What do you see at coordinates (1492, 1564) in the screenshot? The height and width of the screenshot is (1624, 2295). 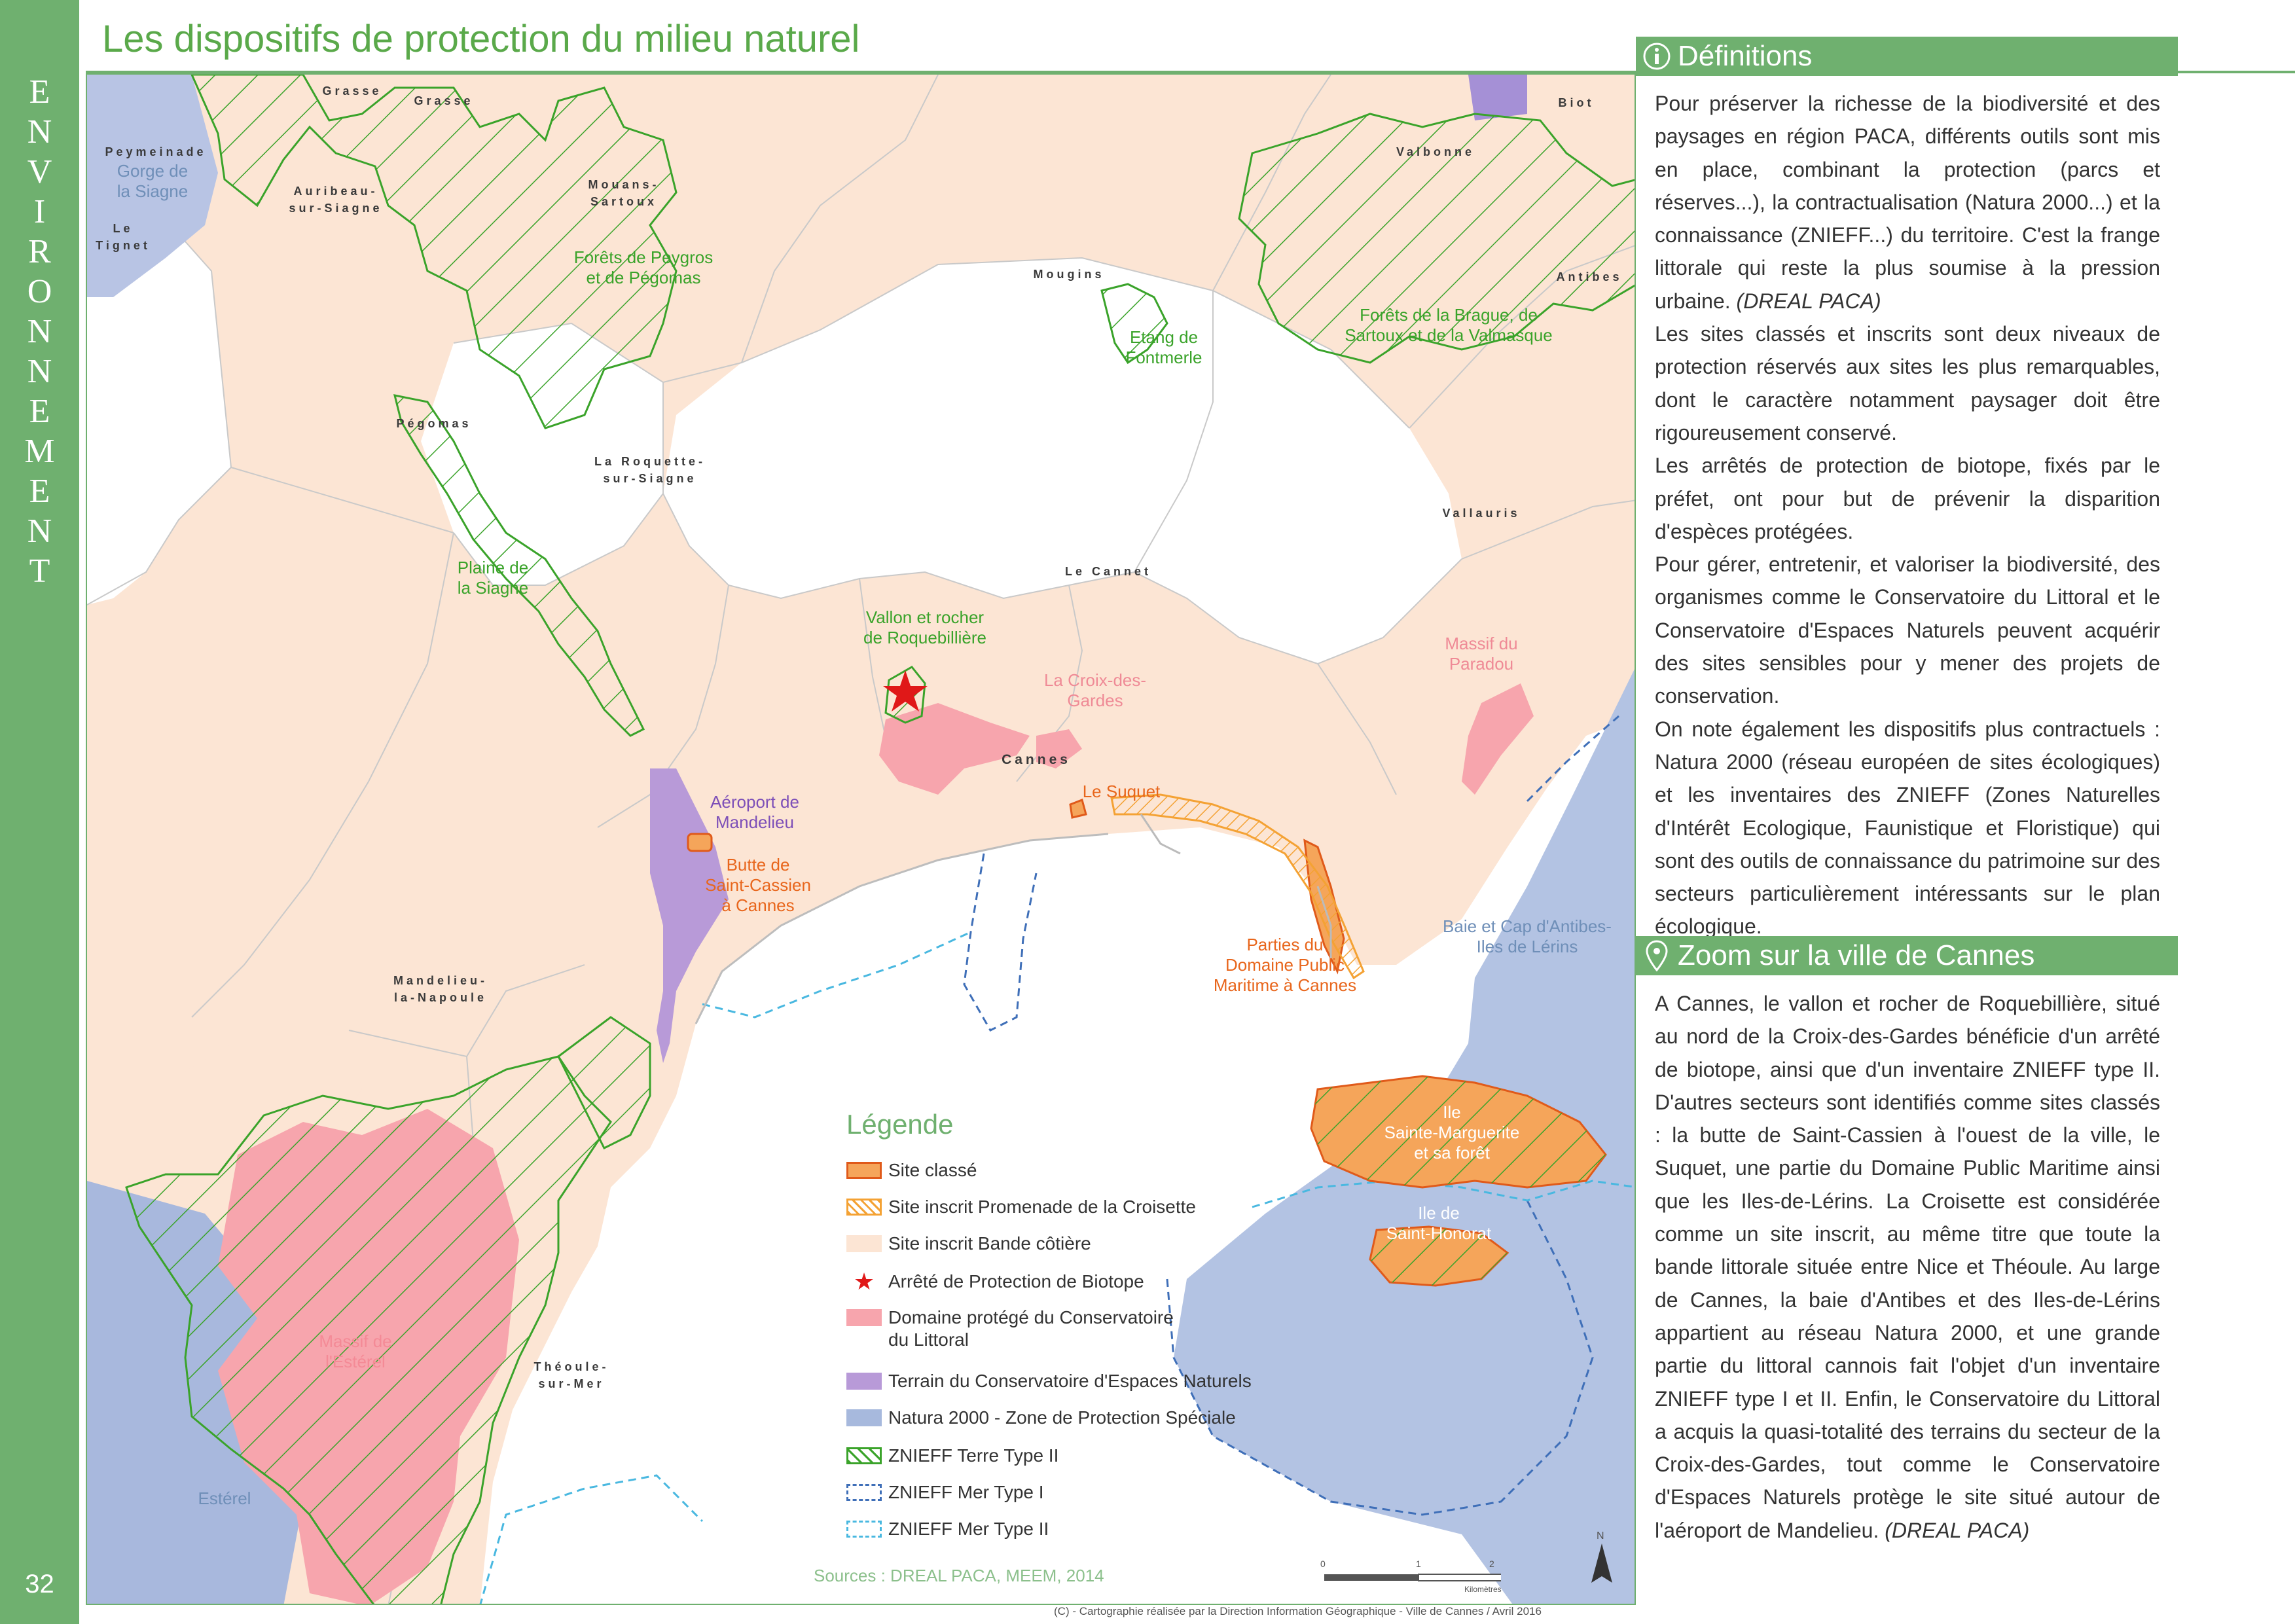 I see `scale-tick-label: 2` at bounding box center [1492, 1564].